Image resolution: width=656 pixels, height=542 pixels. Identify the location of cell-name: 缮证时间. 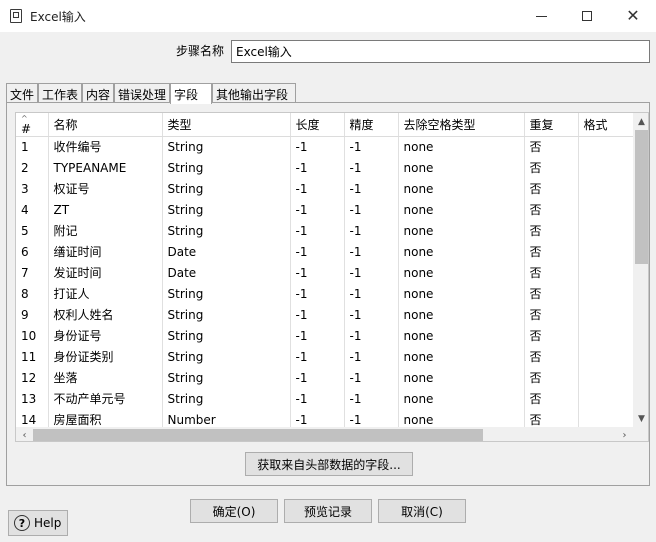
(105, 251).